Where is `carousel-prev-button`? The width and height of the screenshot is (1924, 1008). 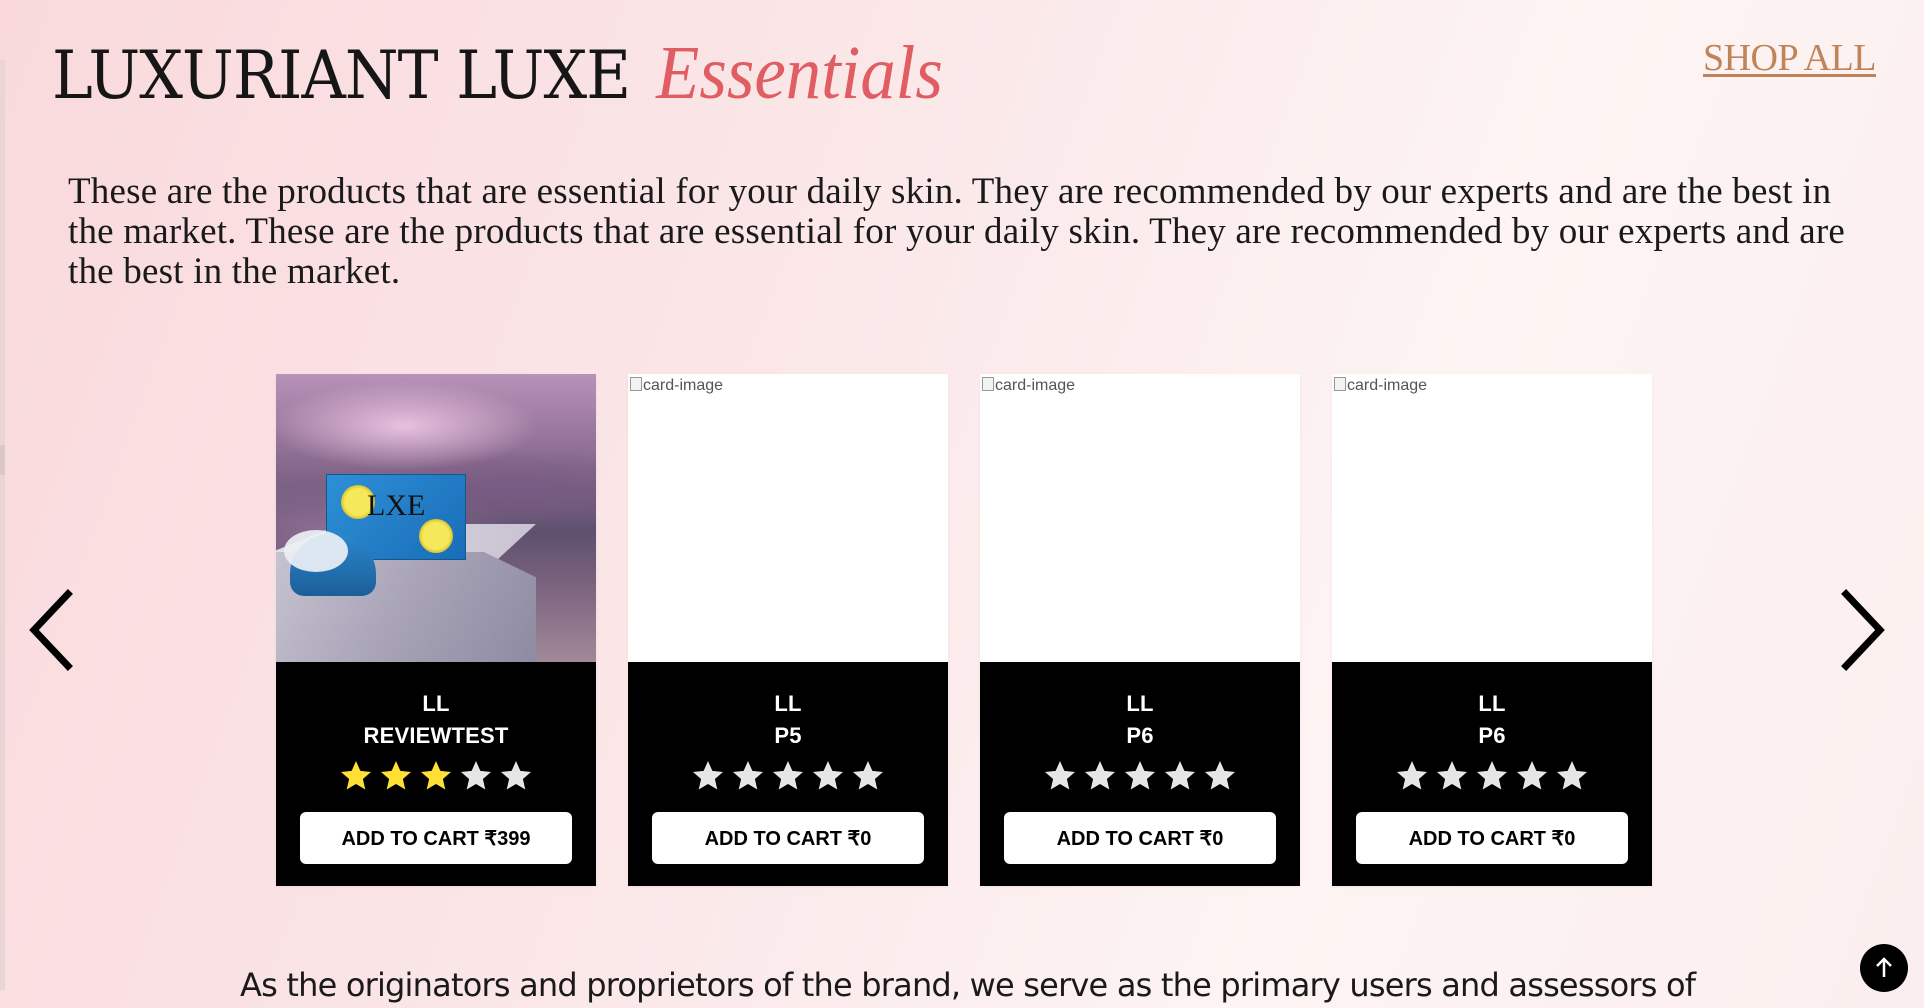
carousel-prev-button is located at coordinates (54, 630).